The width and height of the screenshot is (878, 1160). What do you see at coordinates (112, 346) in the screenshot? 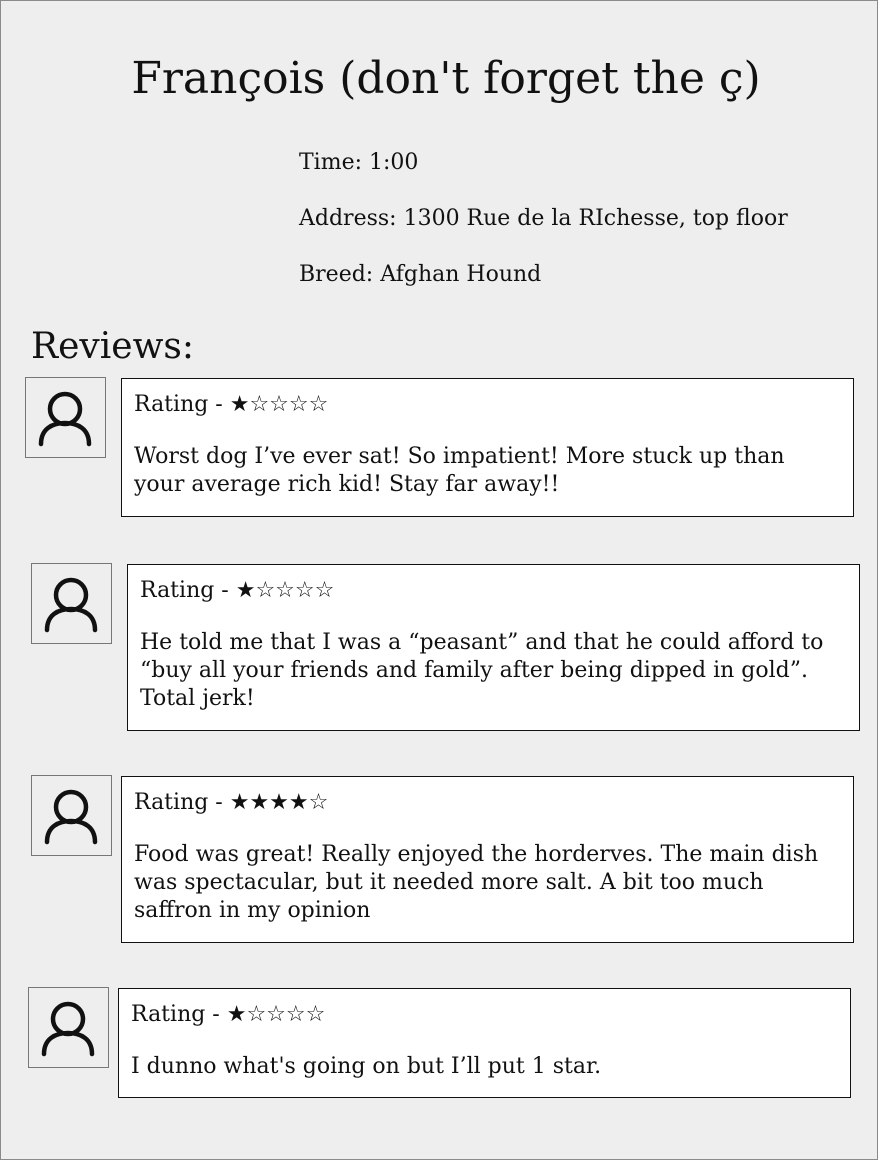
I see `reviews-heading: Reviews:` at bounding box center [112, 346].